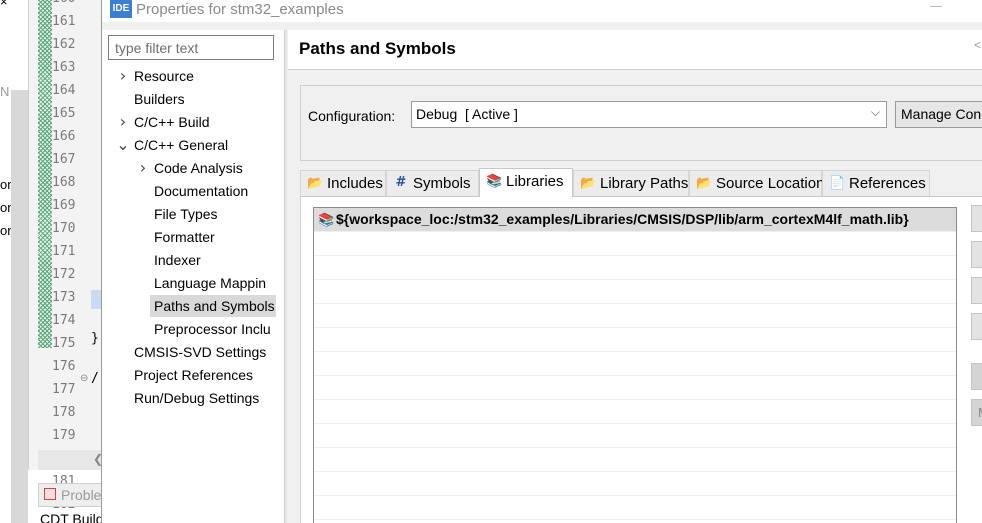  What do you see at coordinates (432, 183) in the screenshot?
I see `tab-symbols: # Symbols` at bounding box center [432, 183].